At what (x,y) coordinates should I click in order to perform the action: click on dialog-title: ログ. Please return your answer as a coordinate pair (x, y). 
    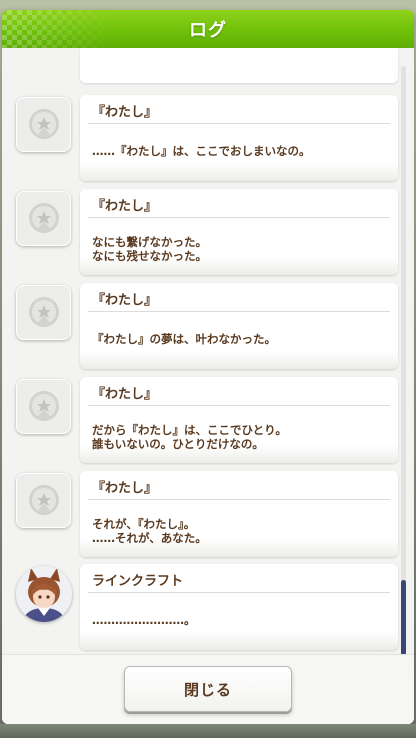
    Looking at the image, I should click on (208, 30).